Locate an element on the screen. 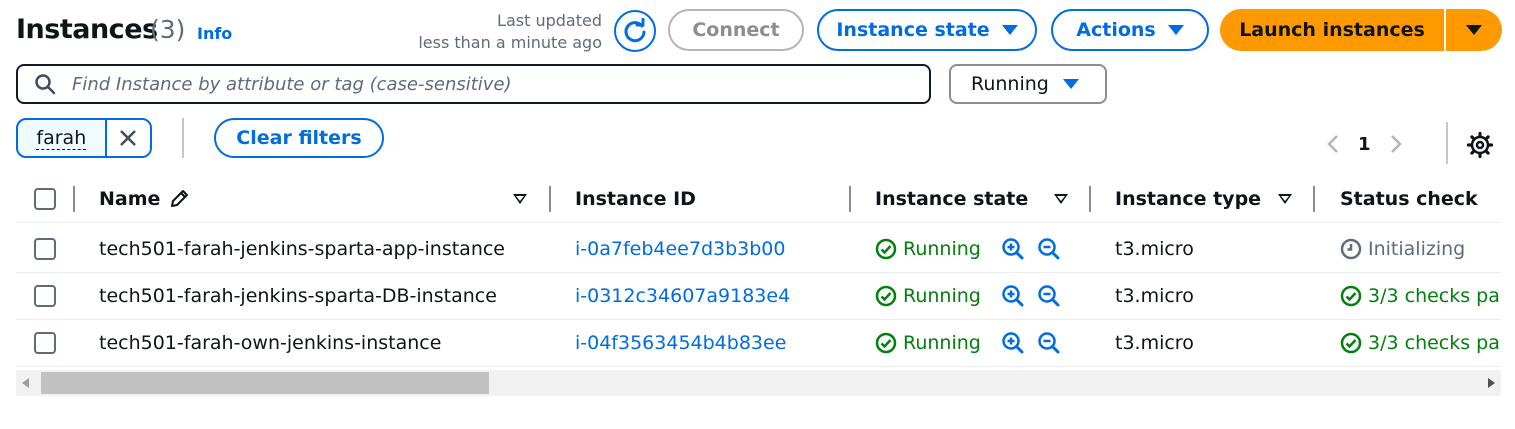  launch-instances-dropdown is located at coordinates (1474, 30).